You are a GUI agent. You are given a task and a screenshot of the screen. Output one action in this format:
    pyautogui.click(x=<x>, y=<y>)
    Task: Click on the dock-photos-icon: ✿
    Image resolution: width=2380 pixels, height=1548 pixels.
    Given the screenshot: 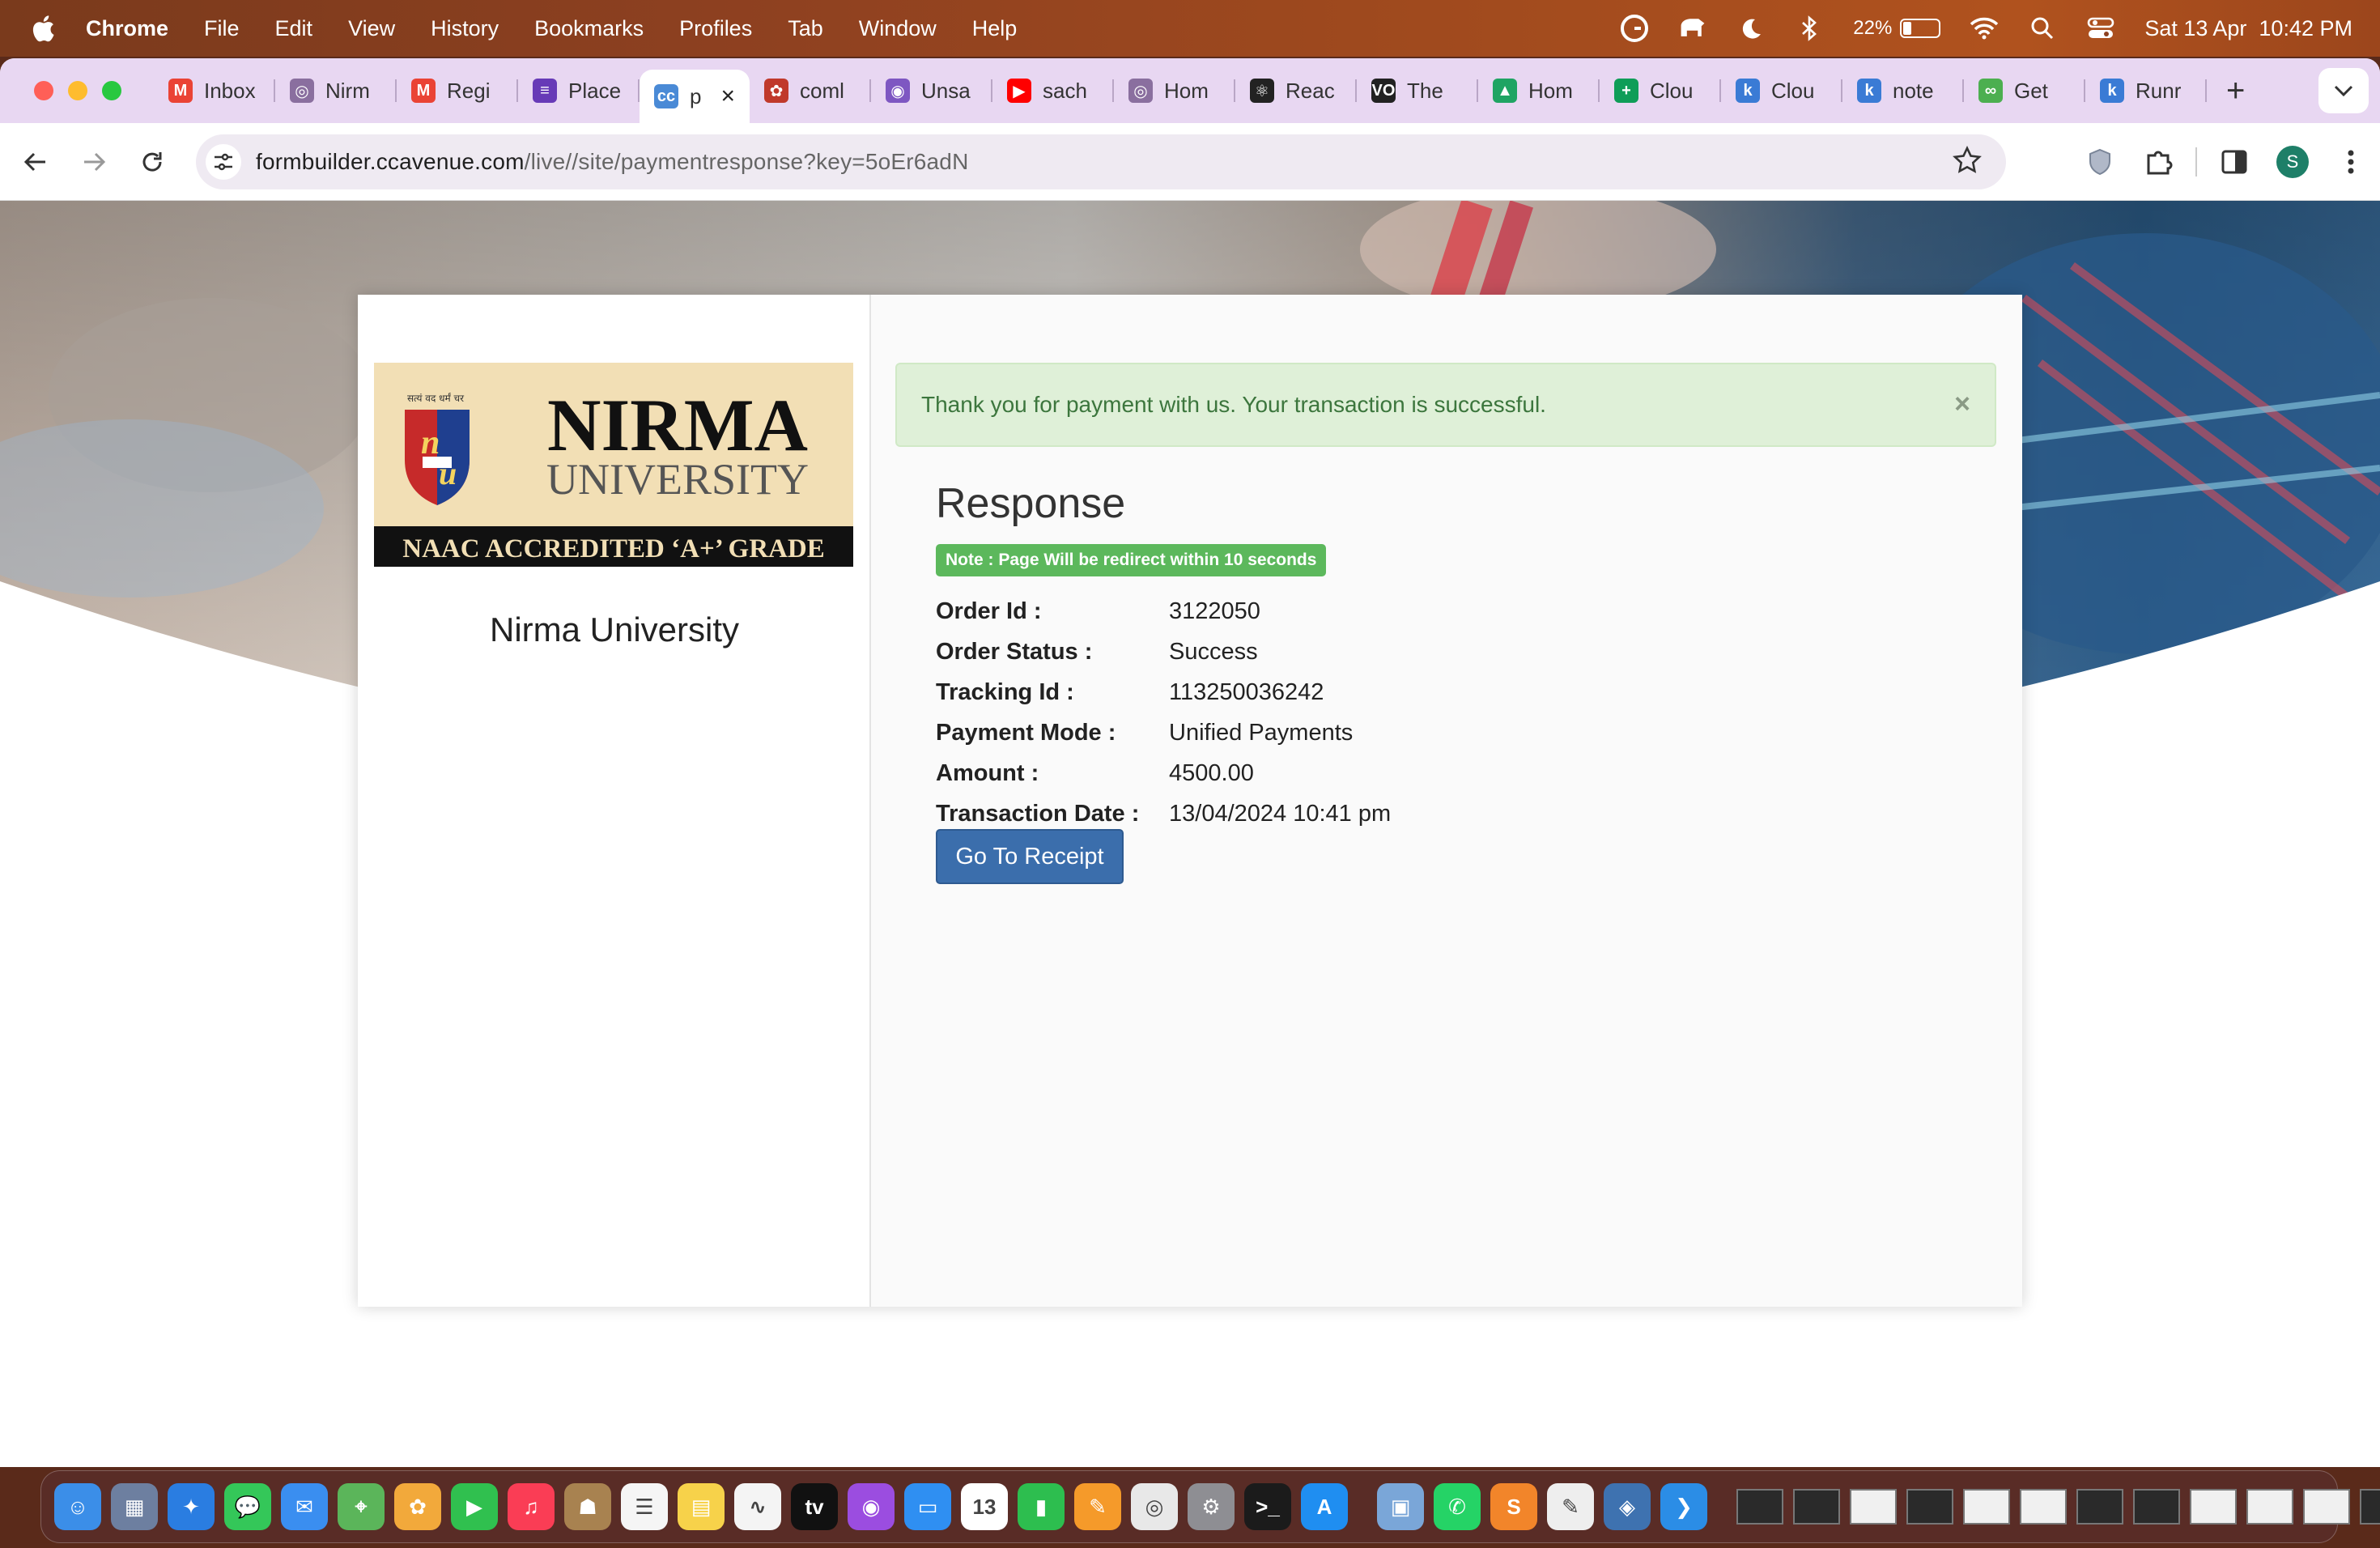 What is the action you would take?
    pyautogui.click(x=417, y=1506)
    